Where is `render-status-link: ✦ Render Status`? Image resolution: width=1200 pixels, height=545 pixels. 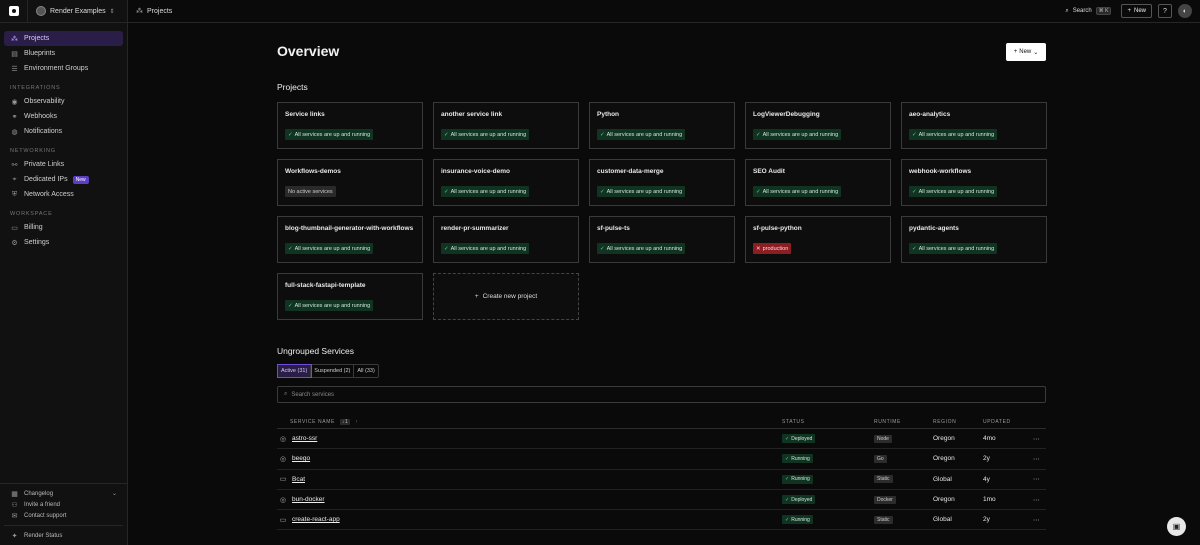 render-status-link: ✦ Render Status is located at coordinates (63, 535).